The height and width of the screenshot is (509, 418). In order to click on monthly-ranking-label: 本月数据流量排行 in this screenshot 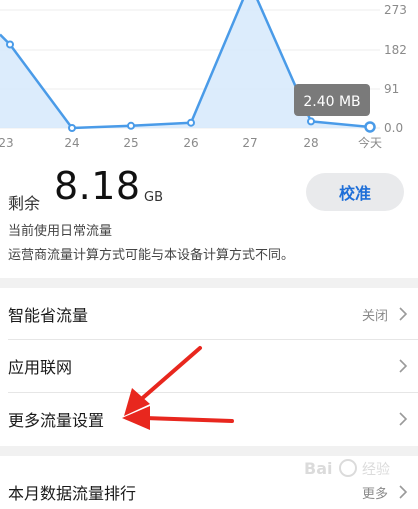, I will do `click(72, 493)`.